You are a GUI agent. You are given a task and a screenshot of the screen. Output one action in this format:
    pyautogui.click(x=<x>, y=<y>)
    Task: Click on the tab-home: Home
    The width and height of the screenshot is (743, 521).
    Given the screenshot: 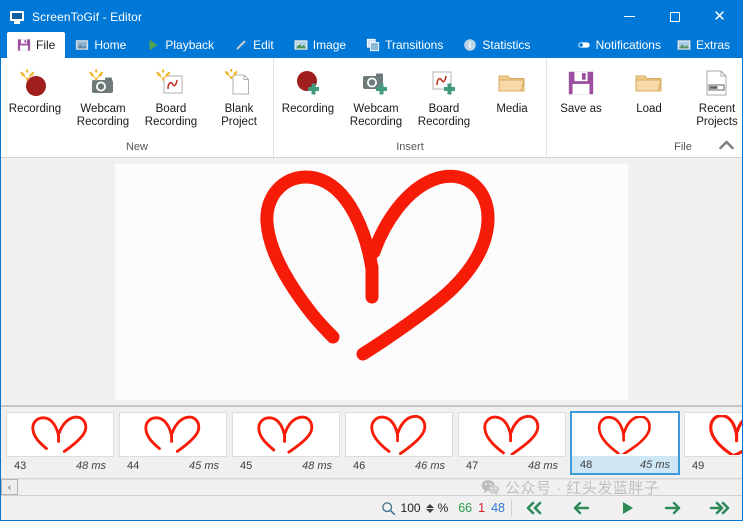 What is the action you would take?
    pyautogui.click(x=100, y=45)
    